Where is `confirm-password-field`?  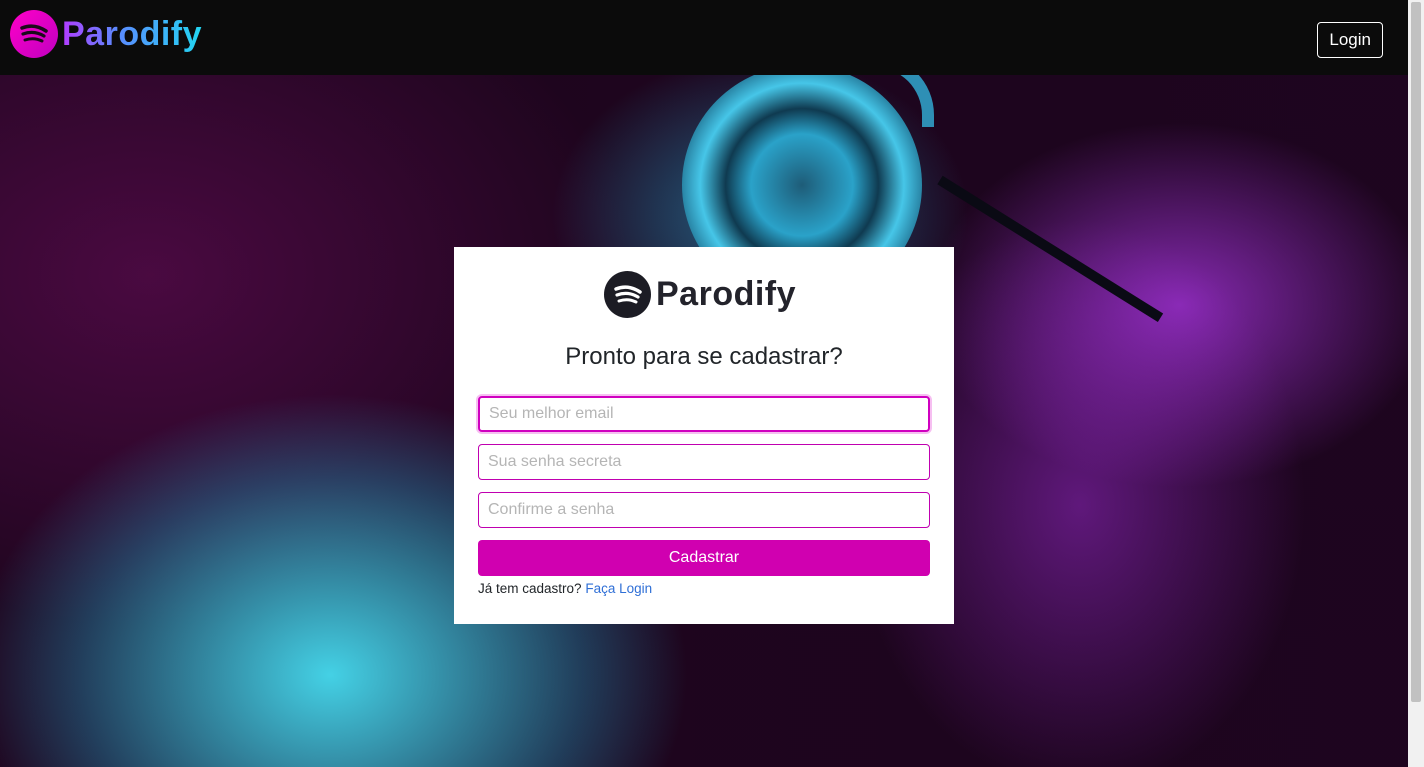
confirm-password-field is located at coordinates (704, 510).